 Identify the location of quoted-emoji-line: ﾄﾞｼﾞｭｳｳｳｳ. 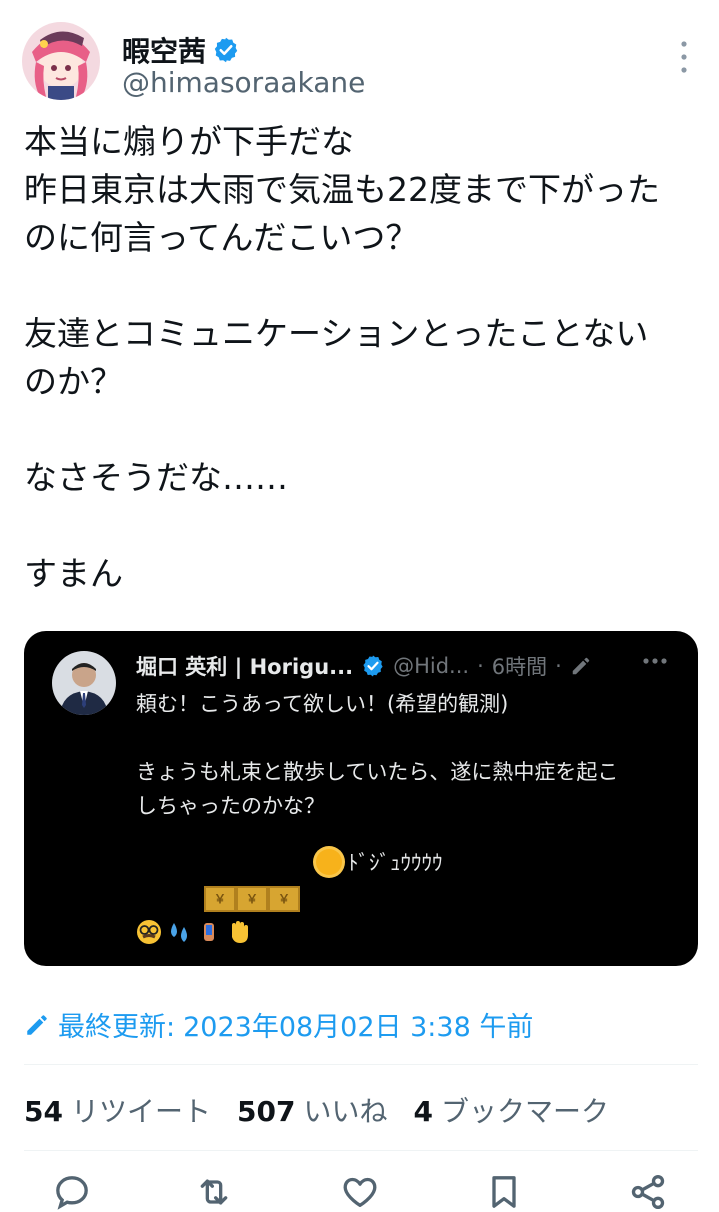
(379, 862).